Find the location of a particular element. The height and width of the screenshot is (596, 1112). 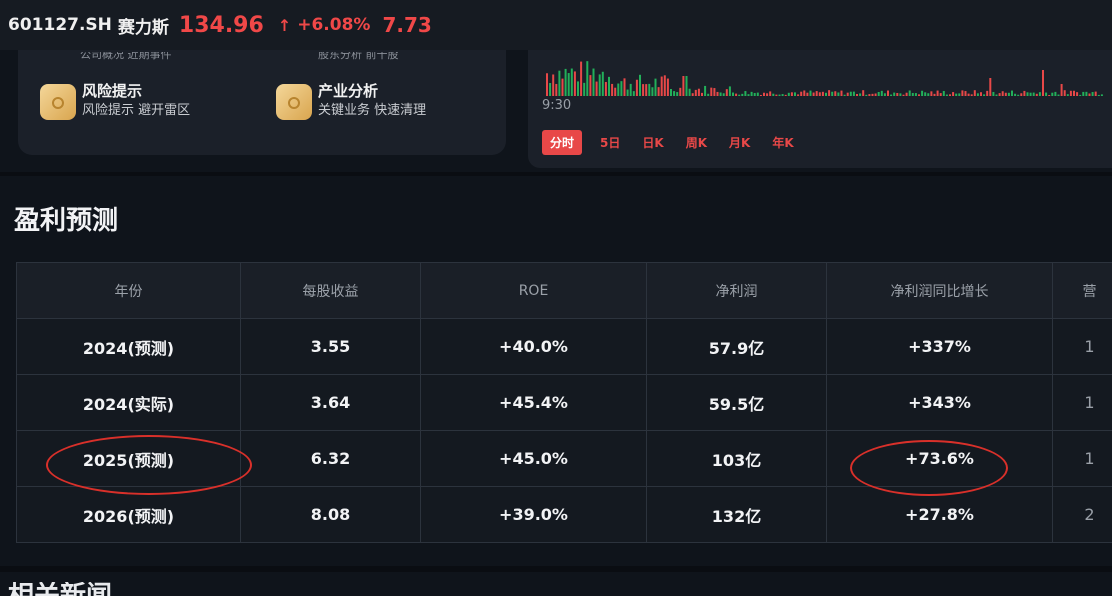

cell-clipped: 1 is located at coordinates (1082, 458).